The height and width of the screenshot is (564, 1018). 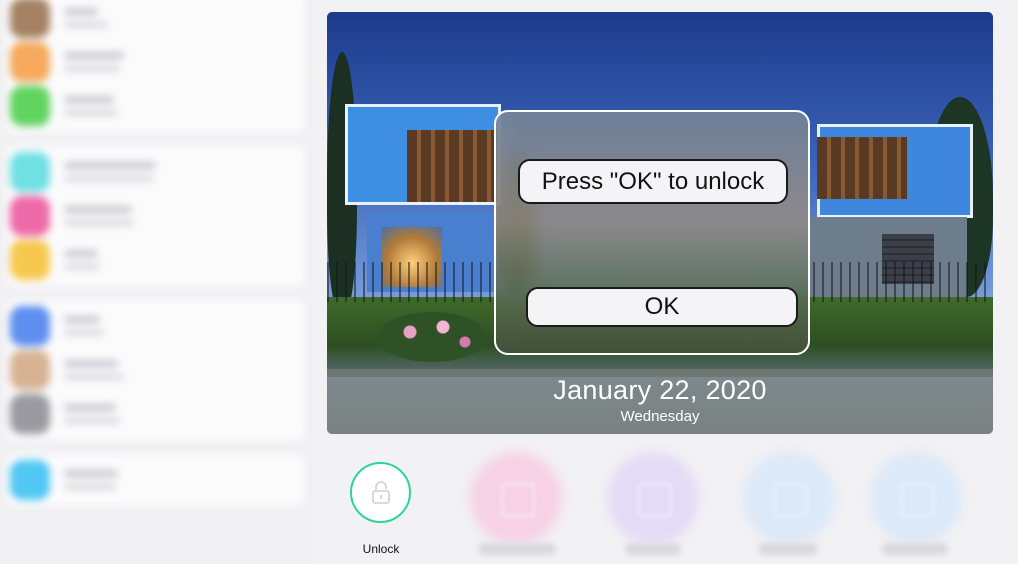 What do you see at coordinates (30, 216) in the screenshot?
I see `pink-app-icon` at bounding box center [30, 216].